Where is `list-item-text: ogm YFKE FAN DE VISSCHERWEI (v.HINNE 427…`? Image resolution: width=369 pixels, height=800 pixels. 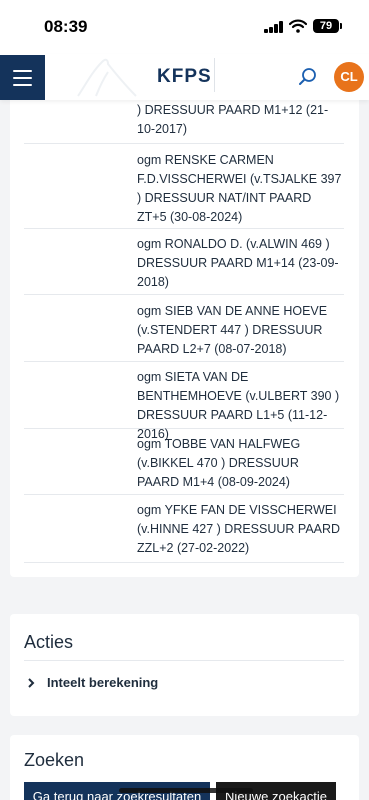 list-item-text: ogm YFKE FAN DE VISSCHERWEI (v.HINNE 427… is located at coordinates (239, 529).